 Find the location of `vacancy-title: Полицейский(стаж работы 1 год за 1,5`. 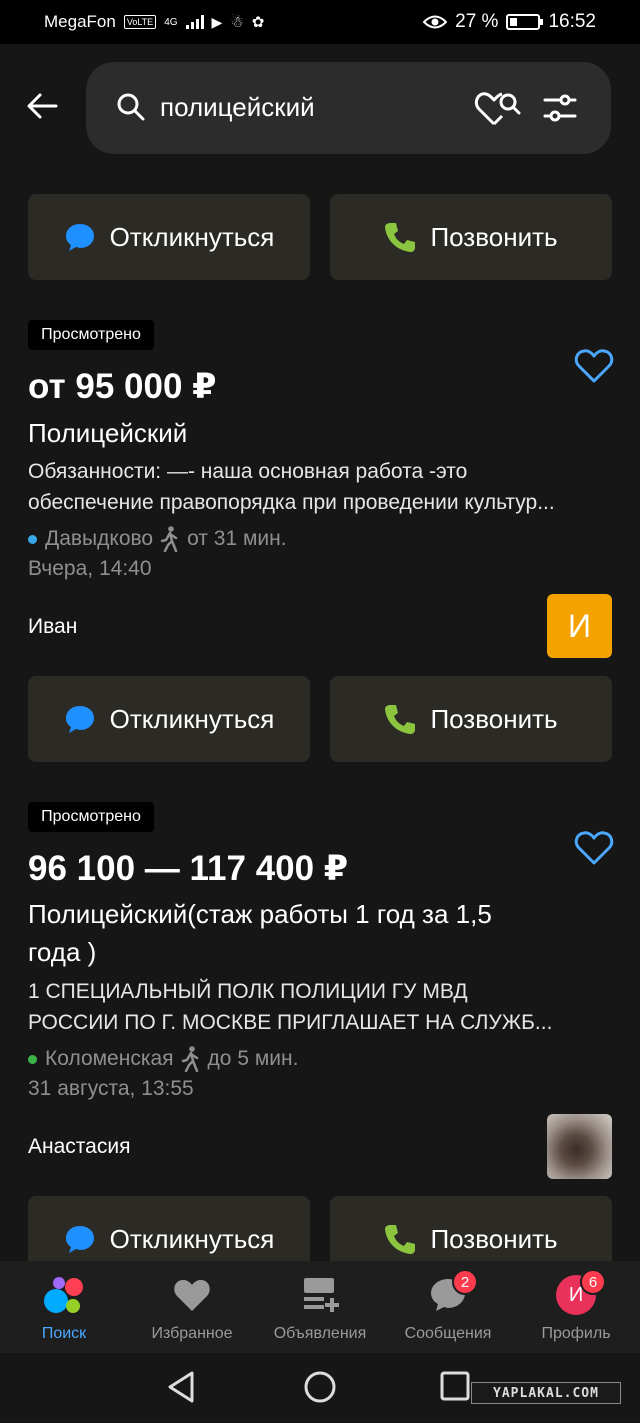

vacancy-title: Полицейский(стаж работы 1 год за 1,5 is located at coordinates (298, 914).